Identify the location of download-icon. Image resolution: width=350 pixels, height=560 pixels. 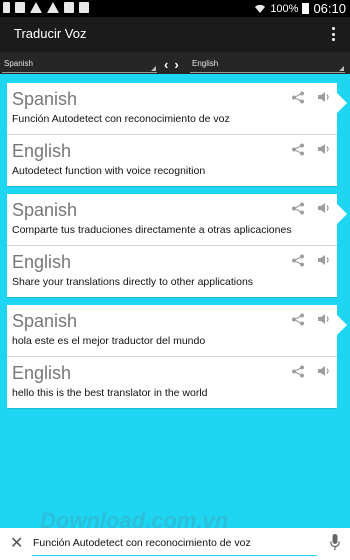
(84, 7).